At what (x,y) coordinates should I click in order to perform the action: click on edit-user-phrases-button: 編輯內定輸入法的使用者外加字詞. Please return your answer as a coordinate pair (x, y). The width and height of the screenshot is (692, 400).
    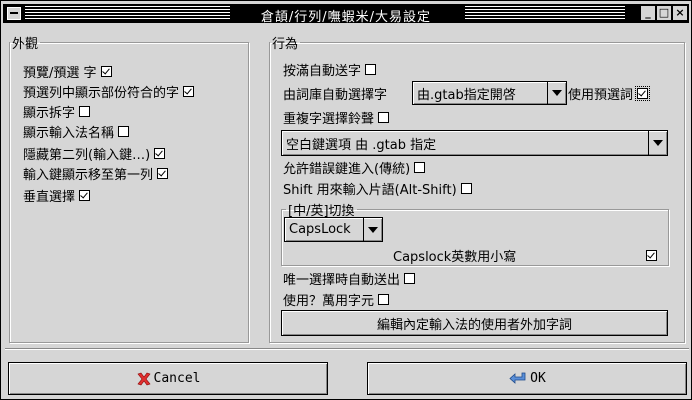
    Looking at the image, I should click on (474, 323).